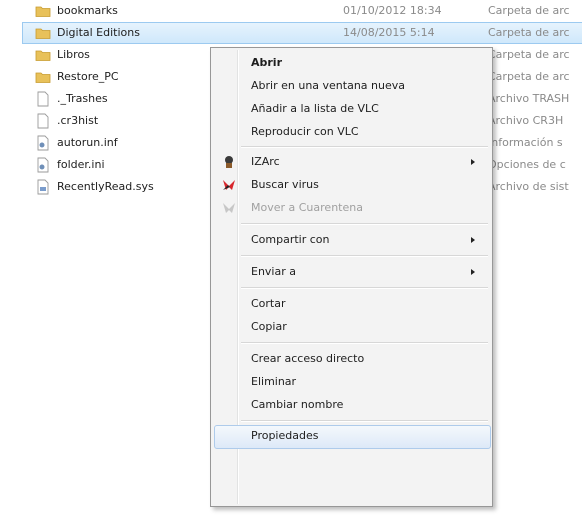  I want to click on file-type: Archivo de sist, so click(528, 186).